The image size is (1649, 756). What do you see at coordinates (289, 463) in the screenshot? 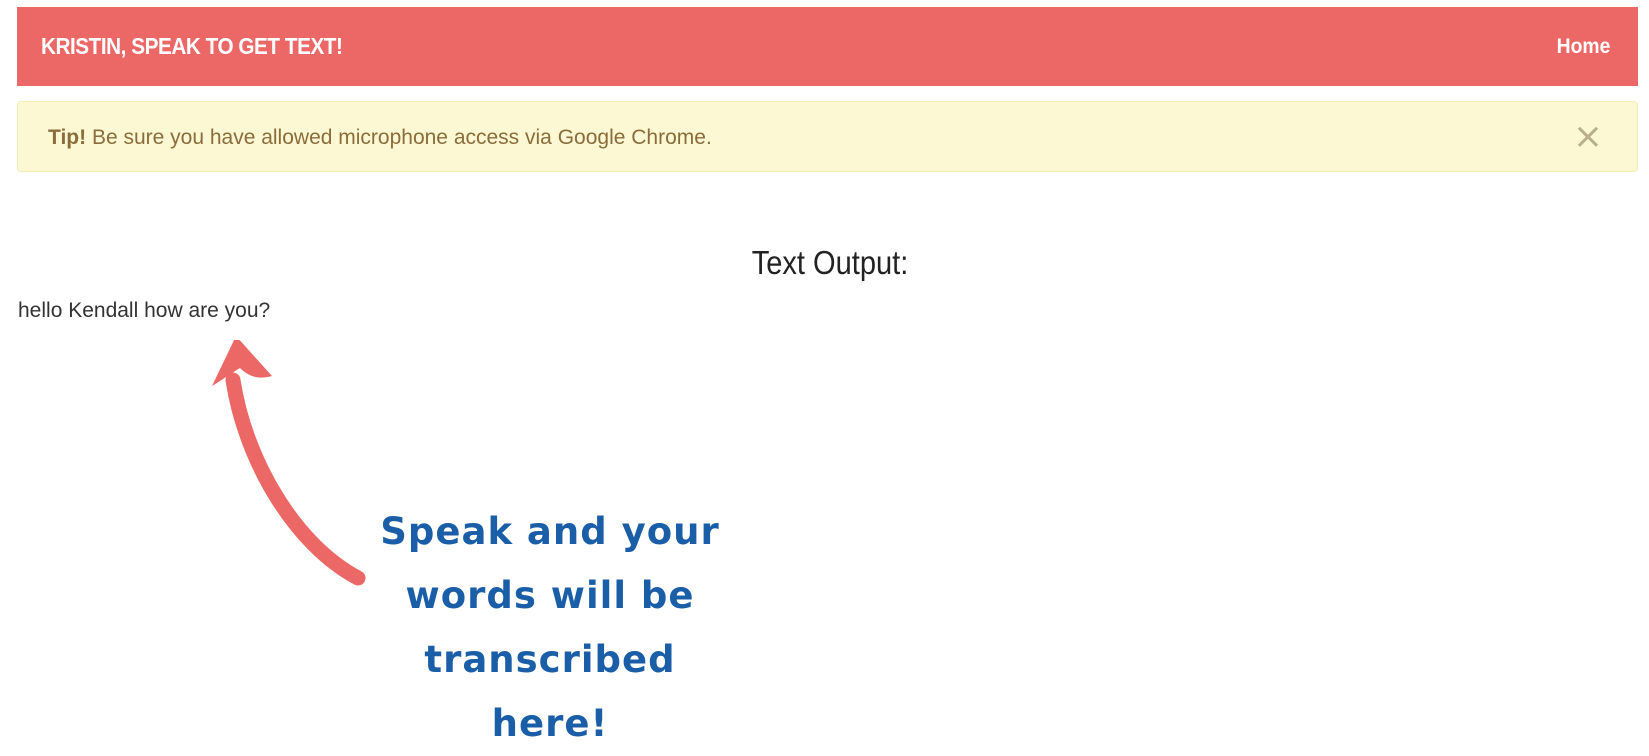
I see `curved-arrow-icon` at bounding box center [289, 463].